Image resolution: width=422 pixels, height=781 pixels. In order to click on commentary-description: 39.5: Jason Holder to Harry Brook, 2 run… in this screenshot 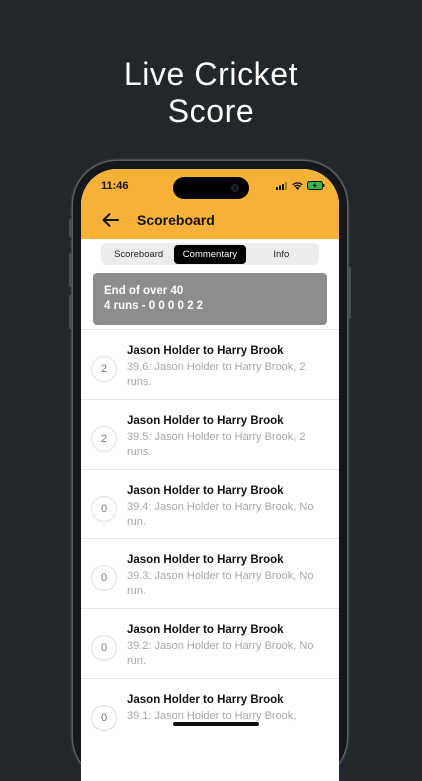, I will do `click(216, 444)`.